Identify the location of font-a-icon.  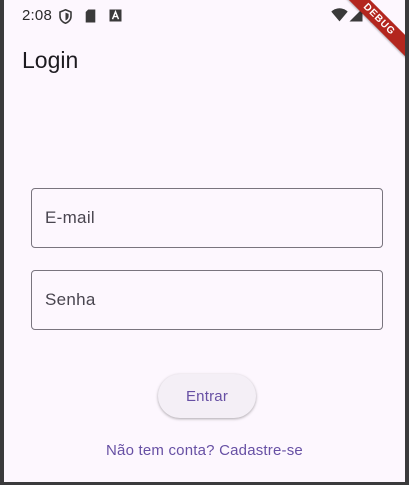
(115, 18).